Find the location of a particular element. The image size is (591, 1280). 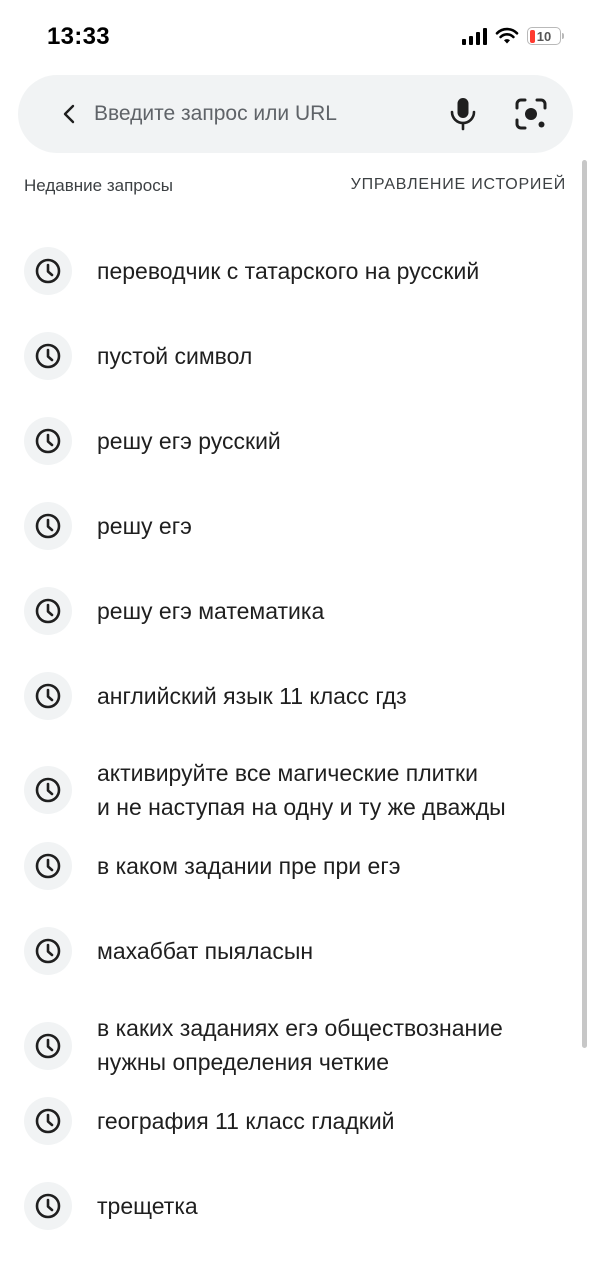

search-bar is located at coordinates (295, 114).